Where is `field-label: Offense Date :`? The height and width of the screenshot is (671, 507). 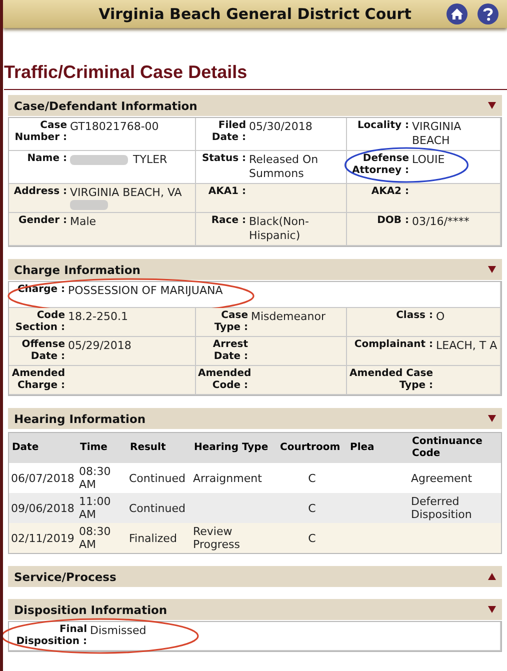
field-label: Offense Date : is located at coordinates (42, 351).